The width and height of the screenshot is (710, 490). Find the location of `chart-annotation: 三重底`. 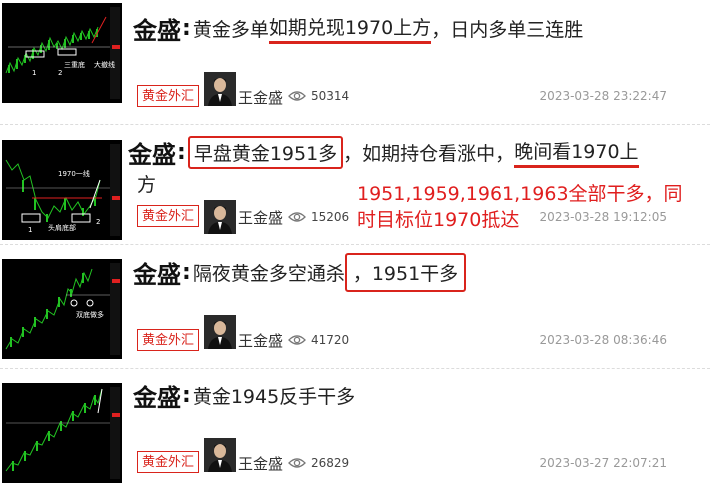

chart-annotation: 三重底 is located at coordinates (74, 64).